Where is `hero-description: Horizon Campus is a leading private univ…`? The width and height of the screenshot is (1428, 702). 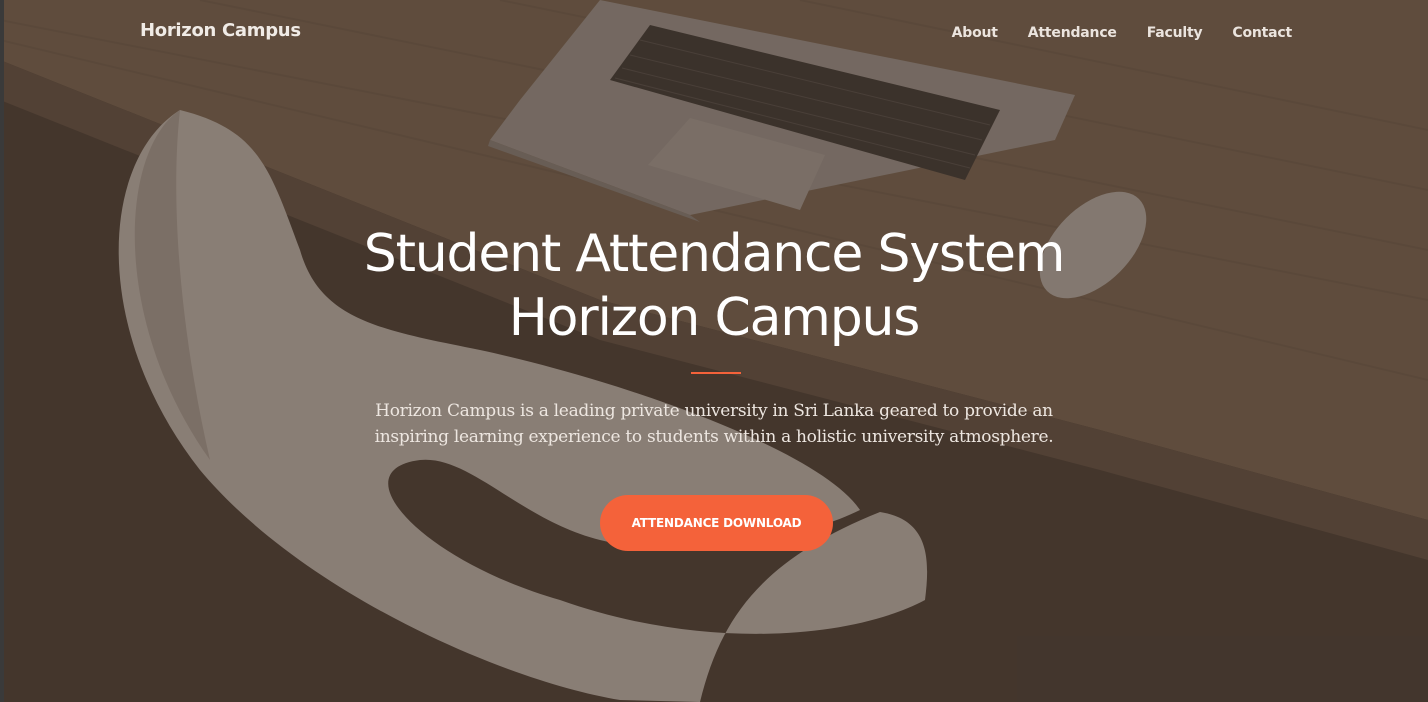
hero-description: Horizon Campus is a leading private univ… is located at coordinates (714, 424).